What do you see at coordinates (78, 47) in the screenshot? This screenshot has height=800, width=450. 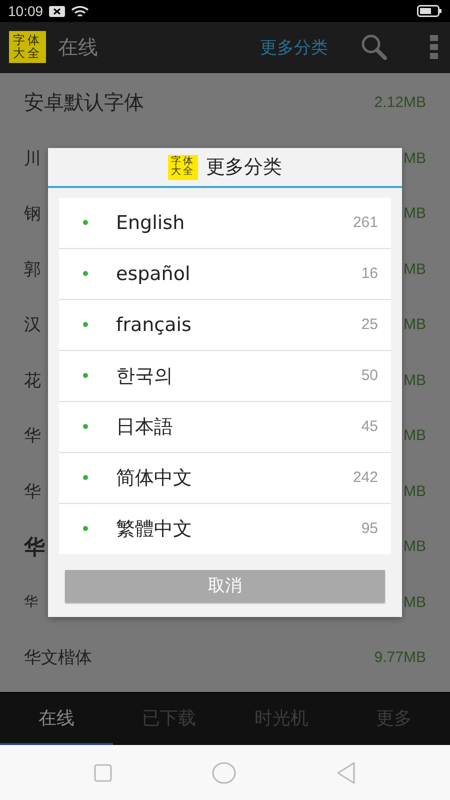 I see `page-title: 在线` at bounding box center [78, 47].